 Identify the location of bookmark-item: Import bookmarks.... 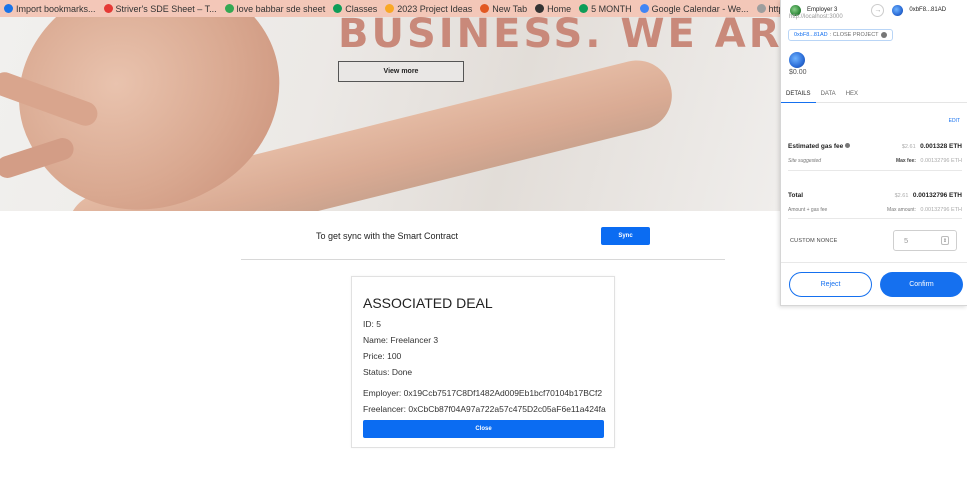
(50, 8).